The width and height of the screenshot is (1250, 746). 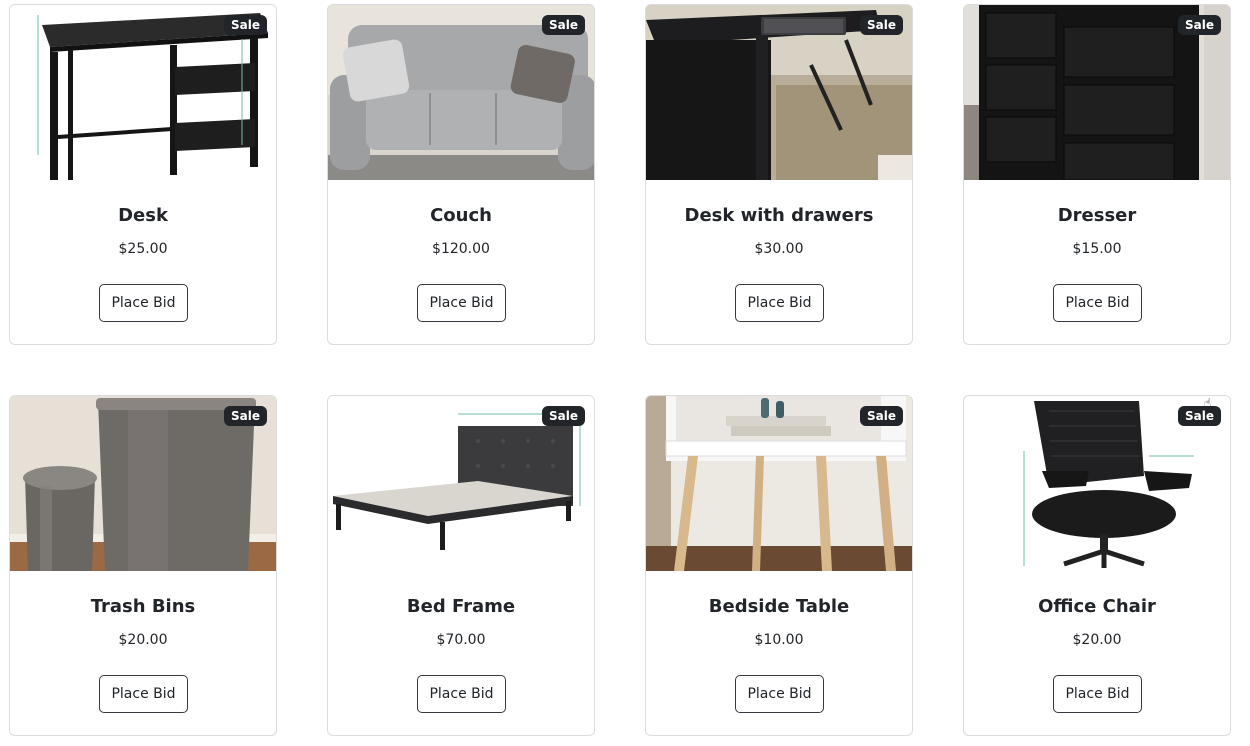 I want to click on listing-title: Desk, so click(x=143, y=215).